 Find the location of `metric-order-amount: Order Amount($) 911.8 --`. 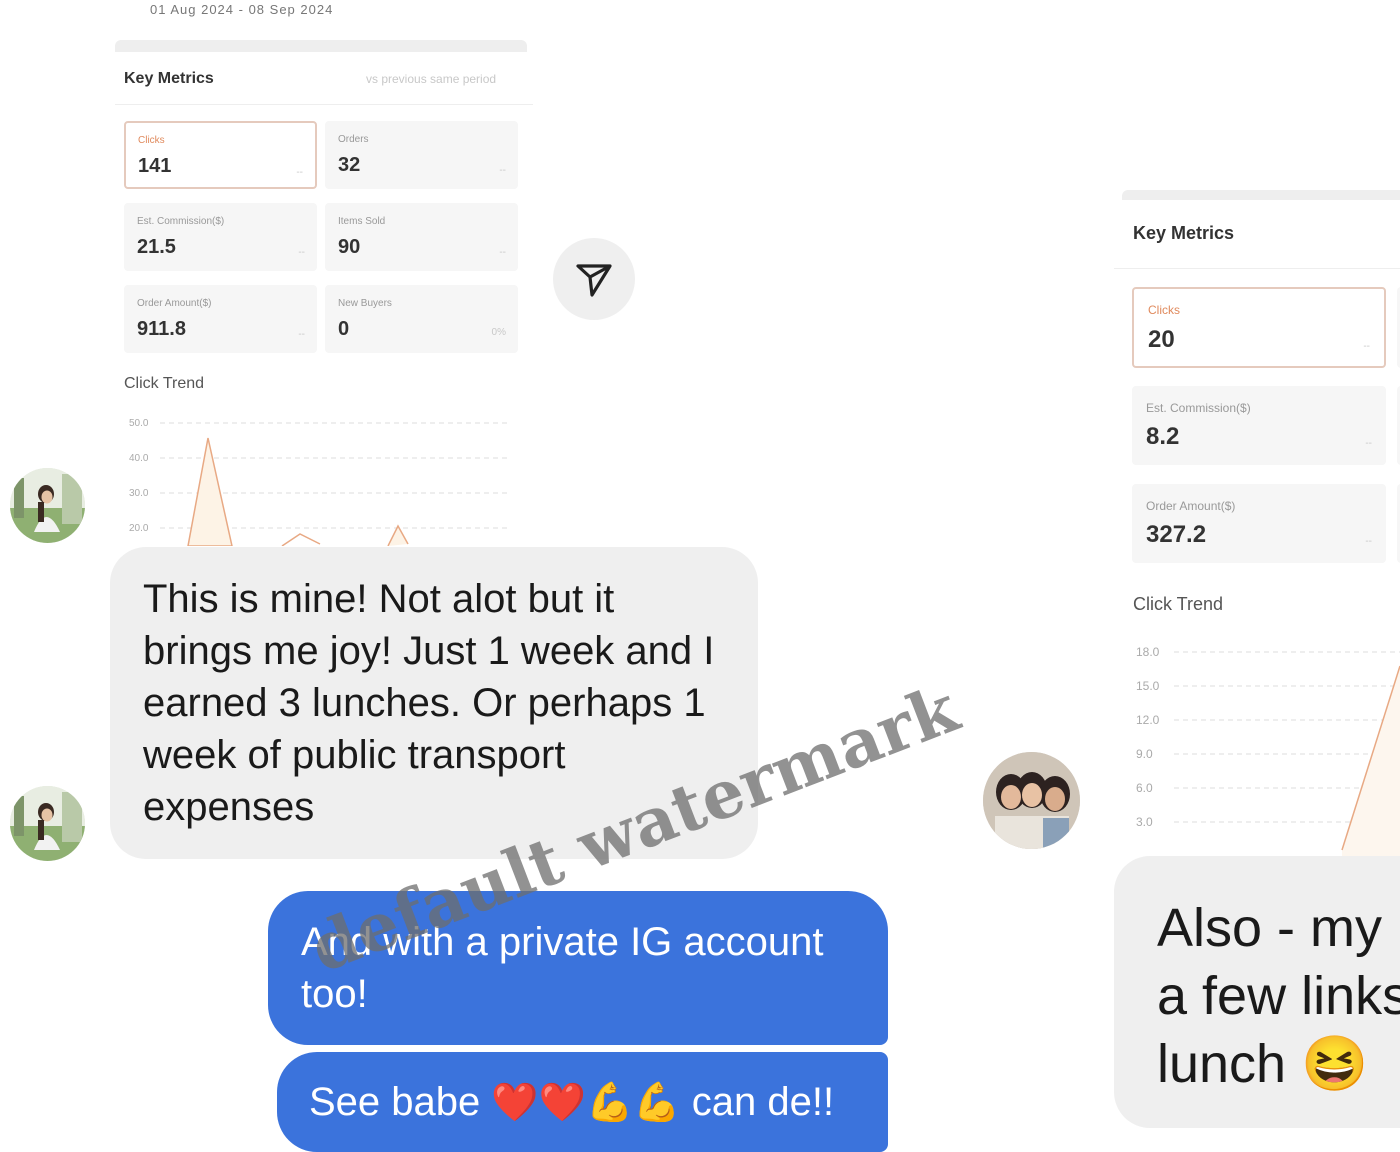

metric-order-amount: Order Amount($) 911.8 -- is located at coordinates (220, 319).